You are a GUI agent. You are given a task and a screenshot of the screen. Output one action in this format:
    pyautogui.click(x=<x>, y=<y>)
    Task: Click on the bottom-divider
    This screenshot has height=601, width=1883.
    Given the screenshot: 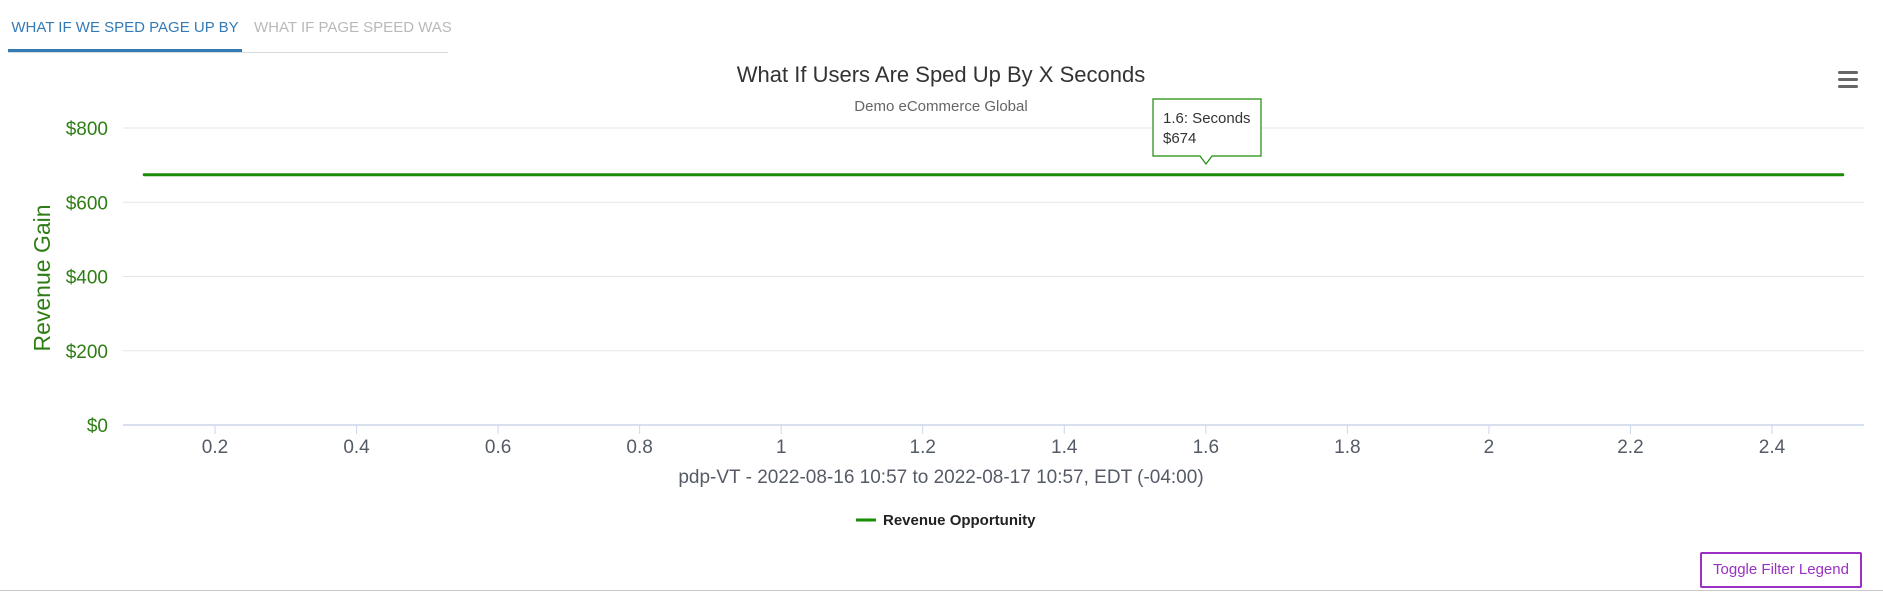 What is the action you would take?
    pyautogui.click(x=941, y=590)
    